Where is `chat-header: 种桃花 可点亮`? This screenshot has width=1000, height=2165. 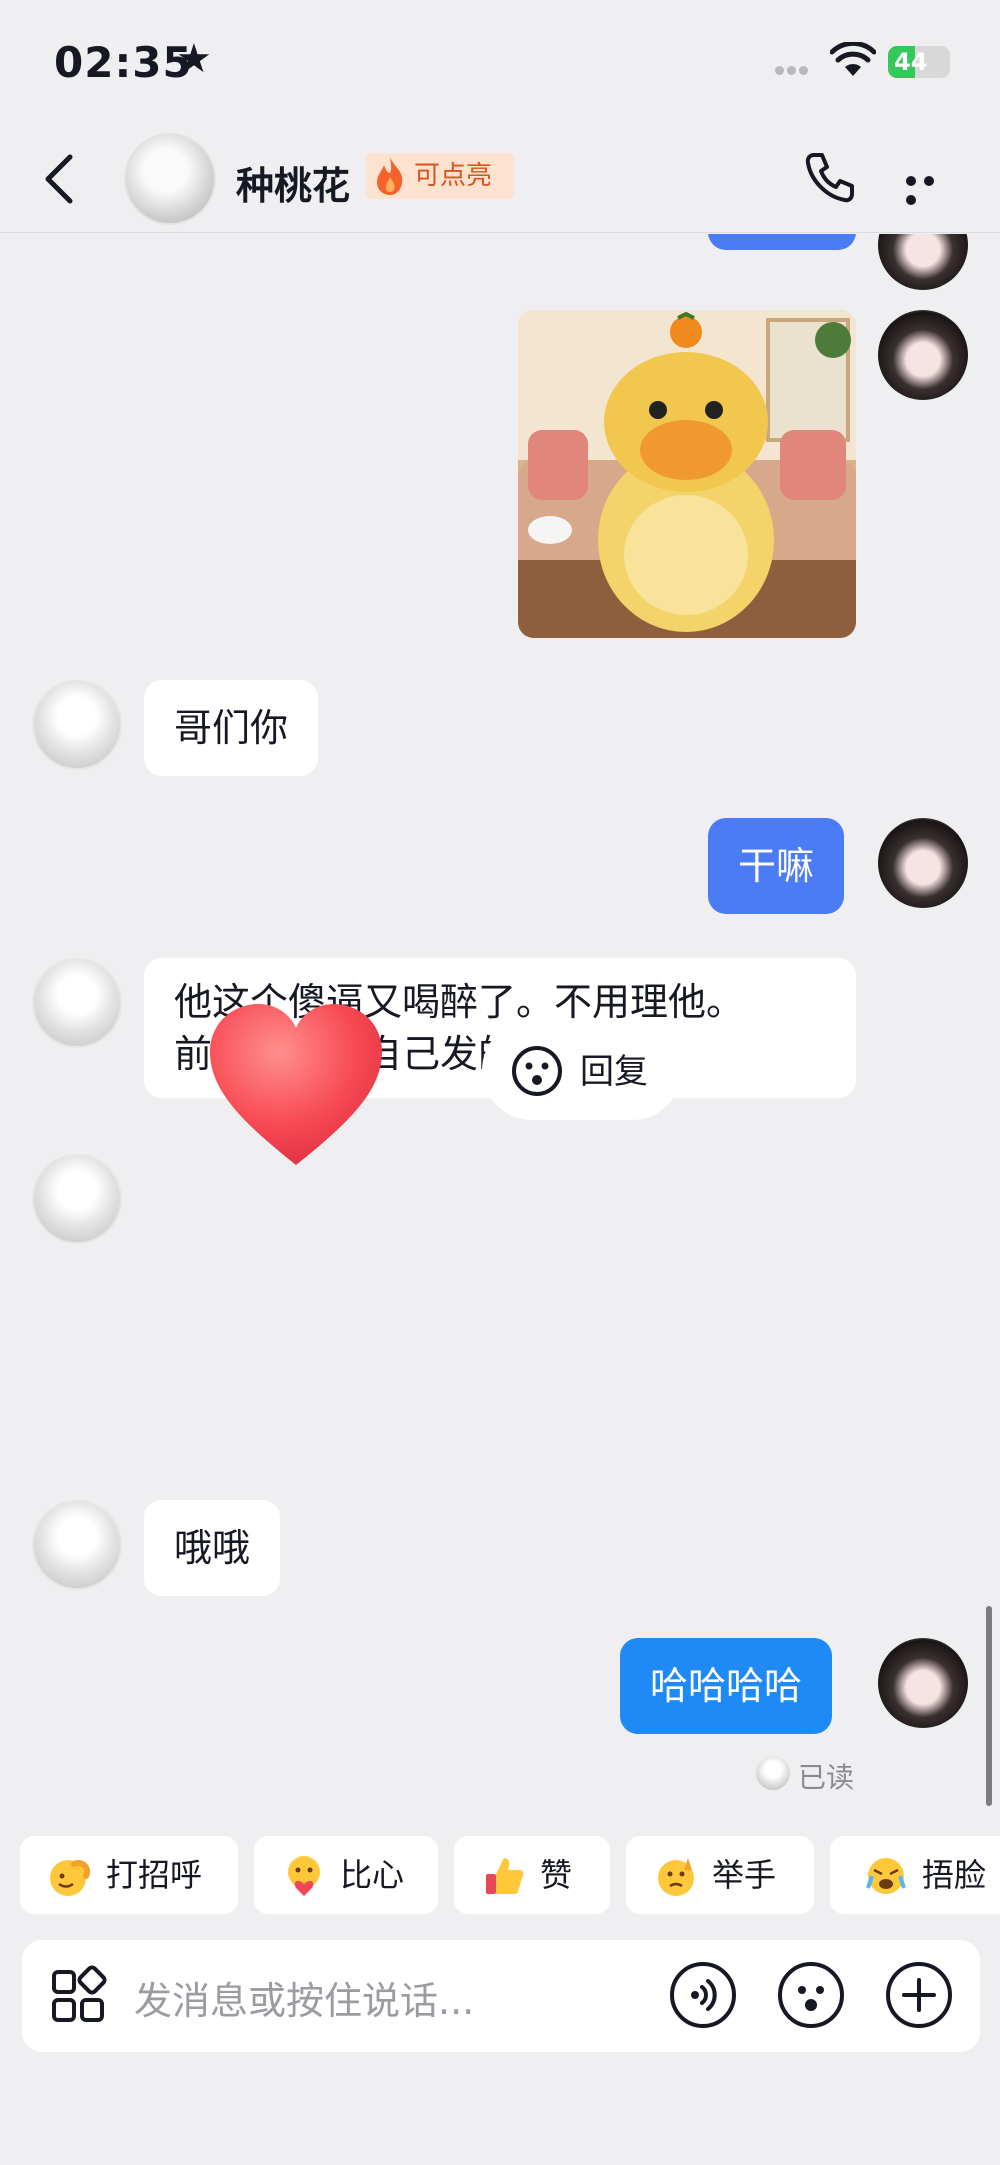 chat-header: 种桃花 可点亮 is located at coordinates (500, 179).